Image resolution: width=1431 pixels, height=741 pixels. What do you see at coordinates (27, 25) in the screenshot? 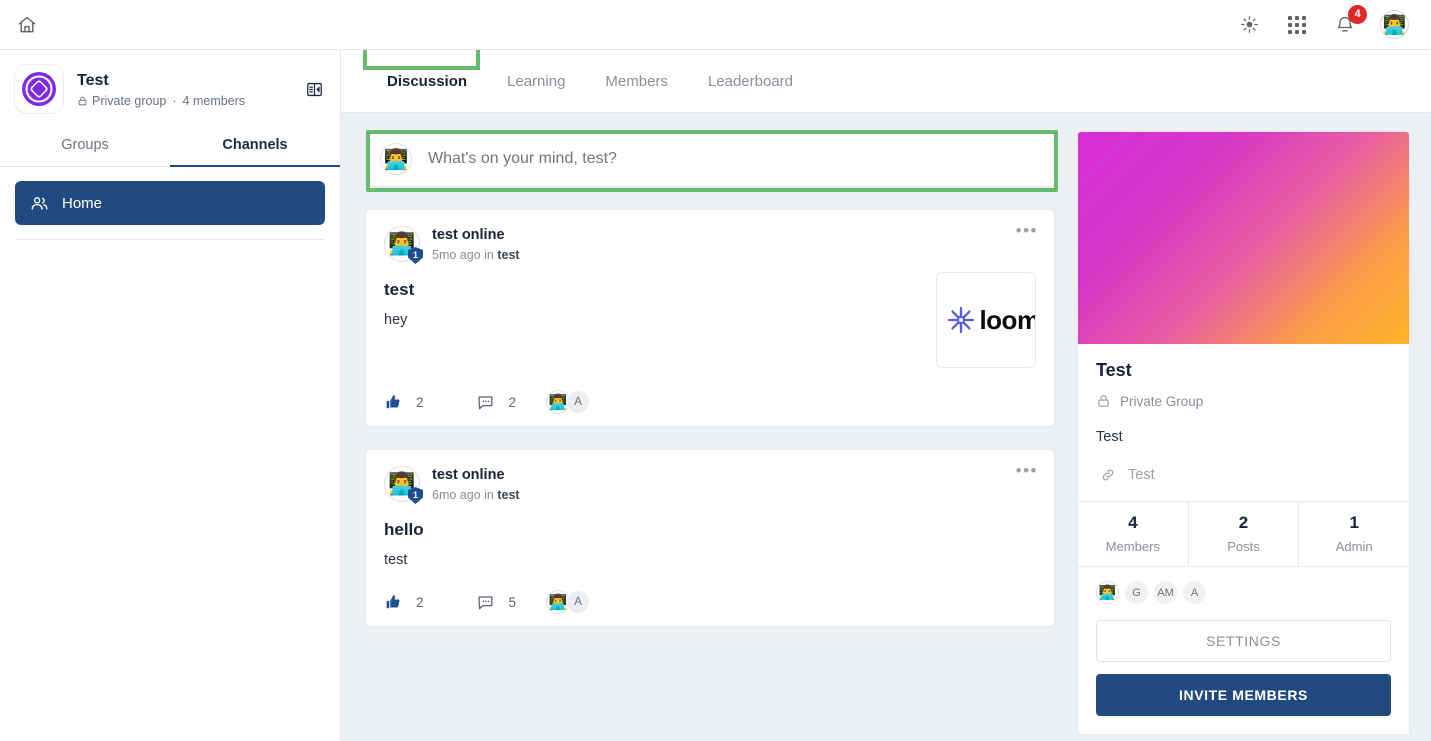
I see `home-icon` at bounding box center [27, 25].